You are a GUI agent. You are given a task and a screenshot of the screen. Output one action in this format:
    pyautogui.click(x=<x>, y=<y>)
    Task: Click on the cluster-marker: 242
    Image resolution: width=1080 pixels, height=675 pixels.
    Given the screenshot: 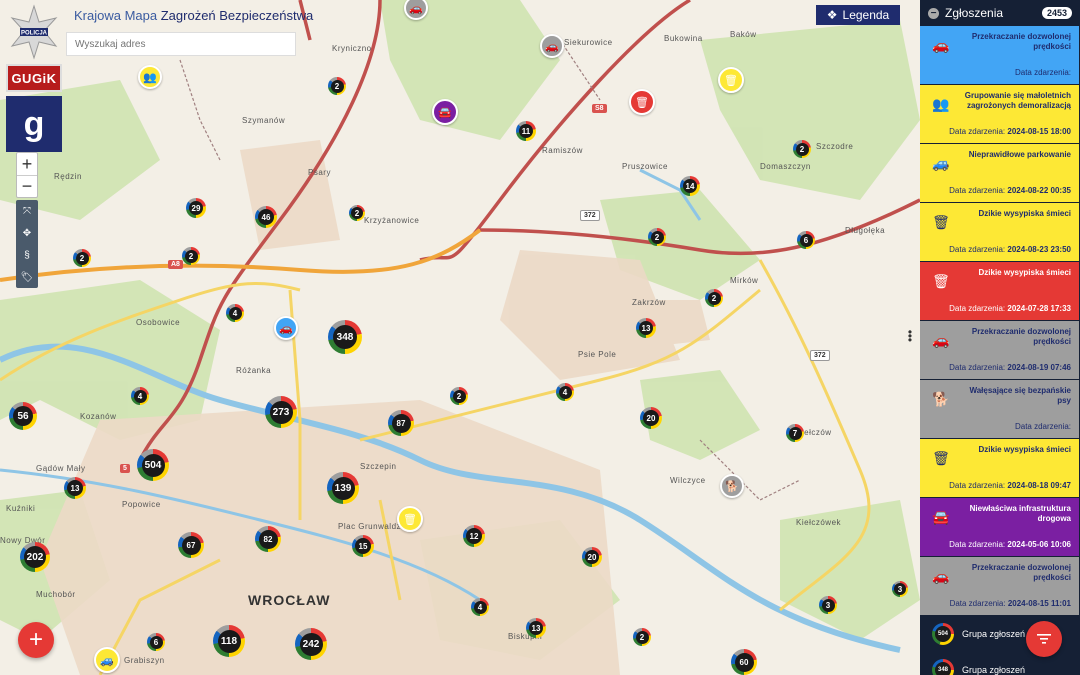 What is the action you would take?
    pyautogui.click(x=311, y=644)
    